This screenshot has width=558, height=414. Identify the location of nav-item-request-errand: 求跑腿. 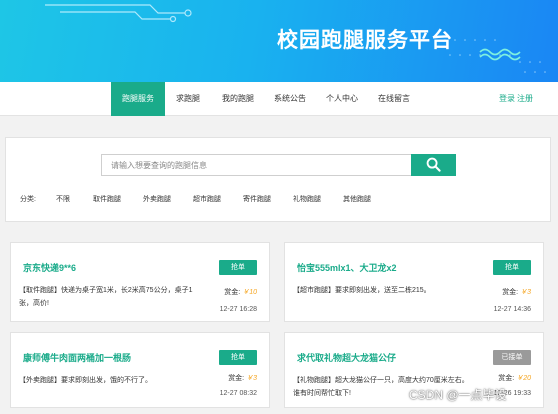
(188, 99).